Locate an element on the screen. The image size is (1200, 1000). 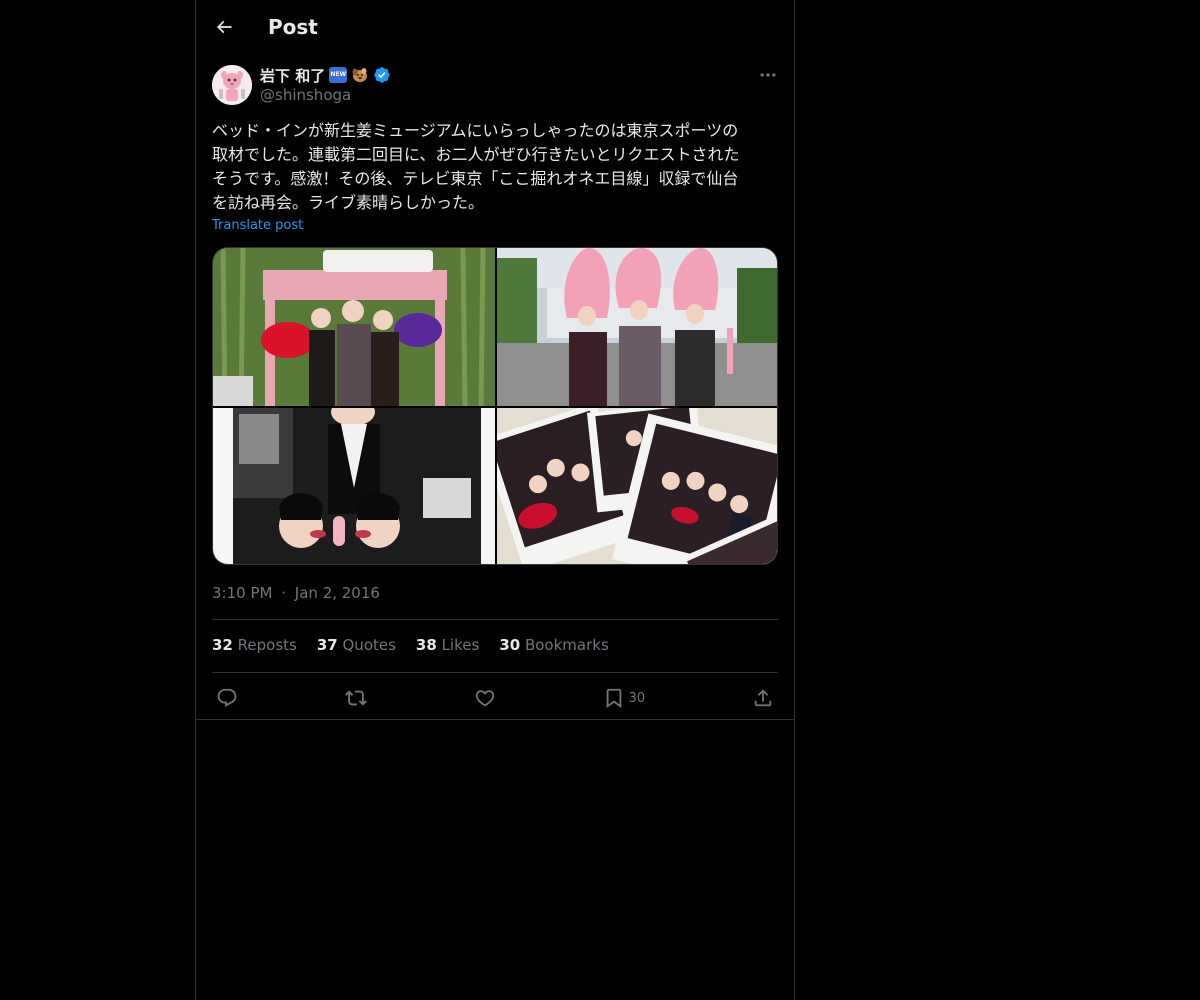
share-icon is located at coordinates (763, 698).